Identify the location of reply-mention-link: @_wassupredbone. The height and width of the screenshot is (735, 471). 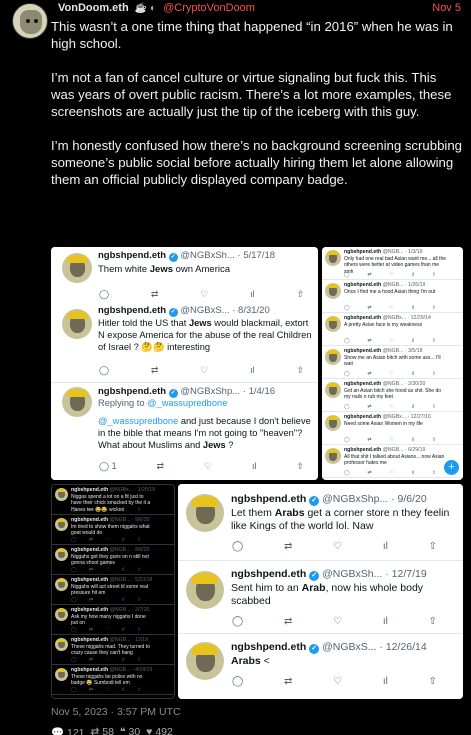
(187, 403).